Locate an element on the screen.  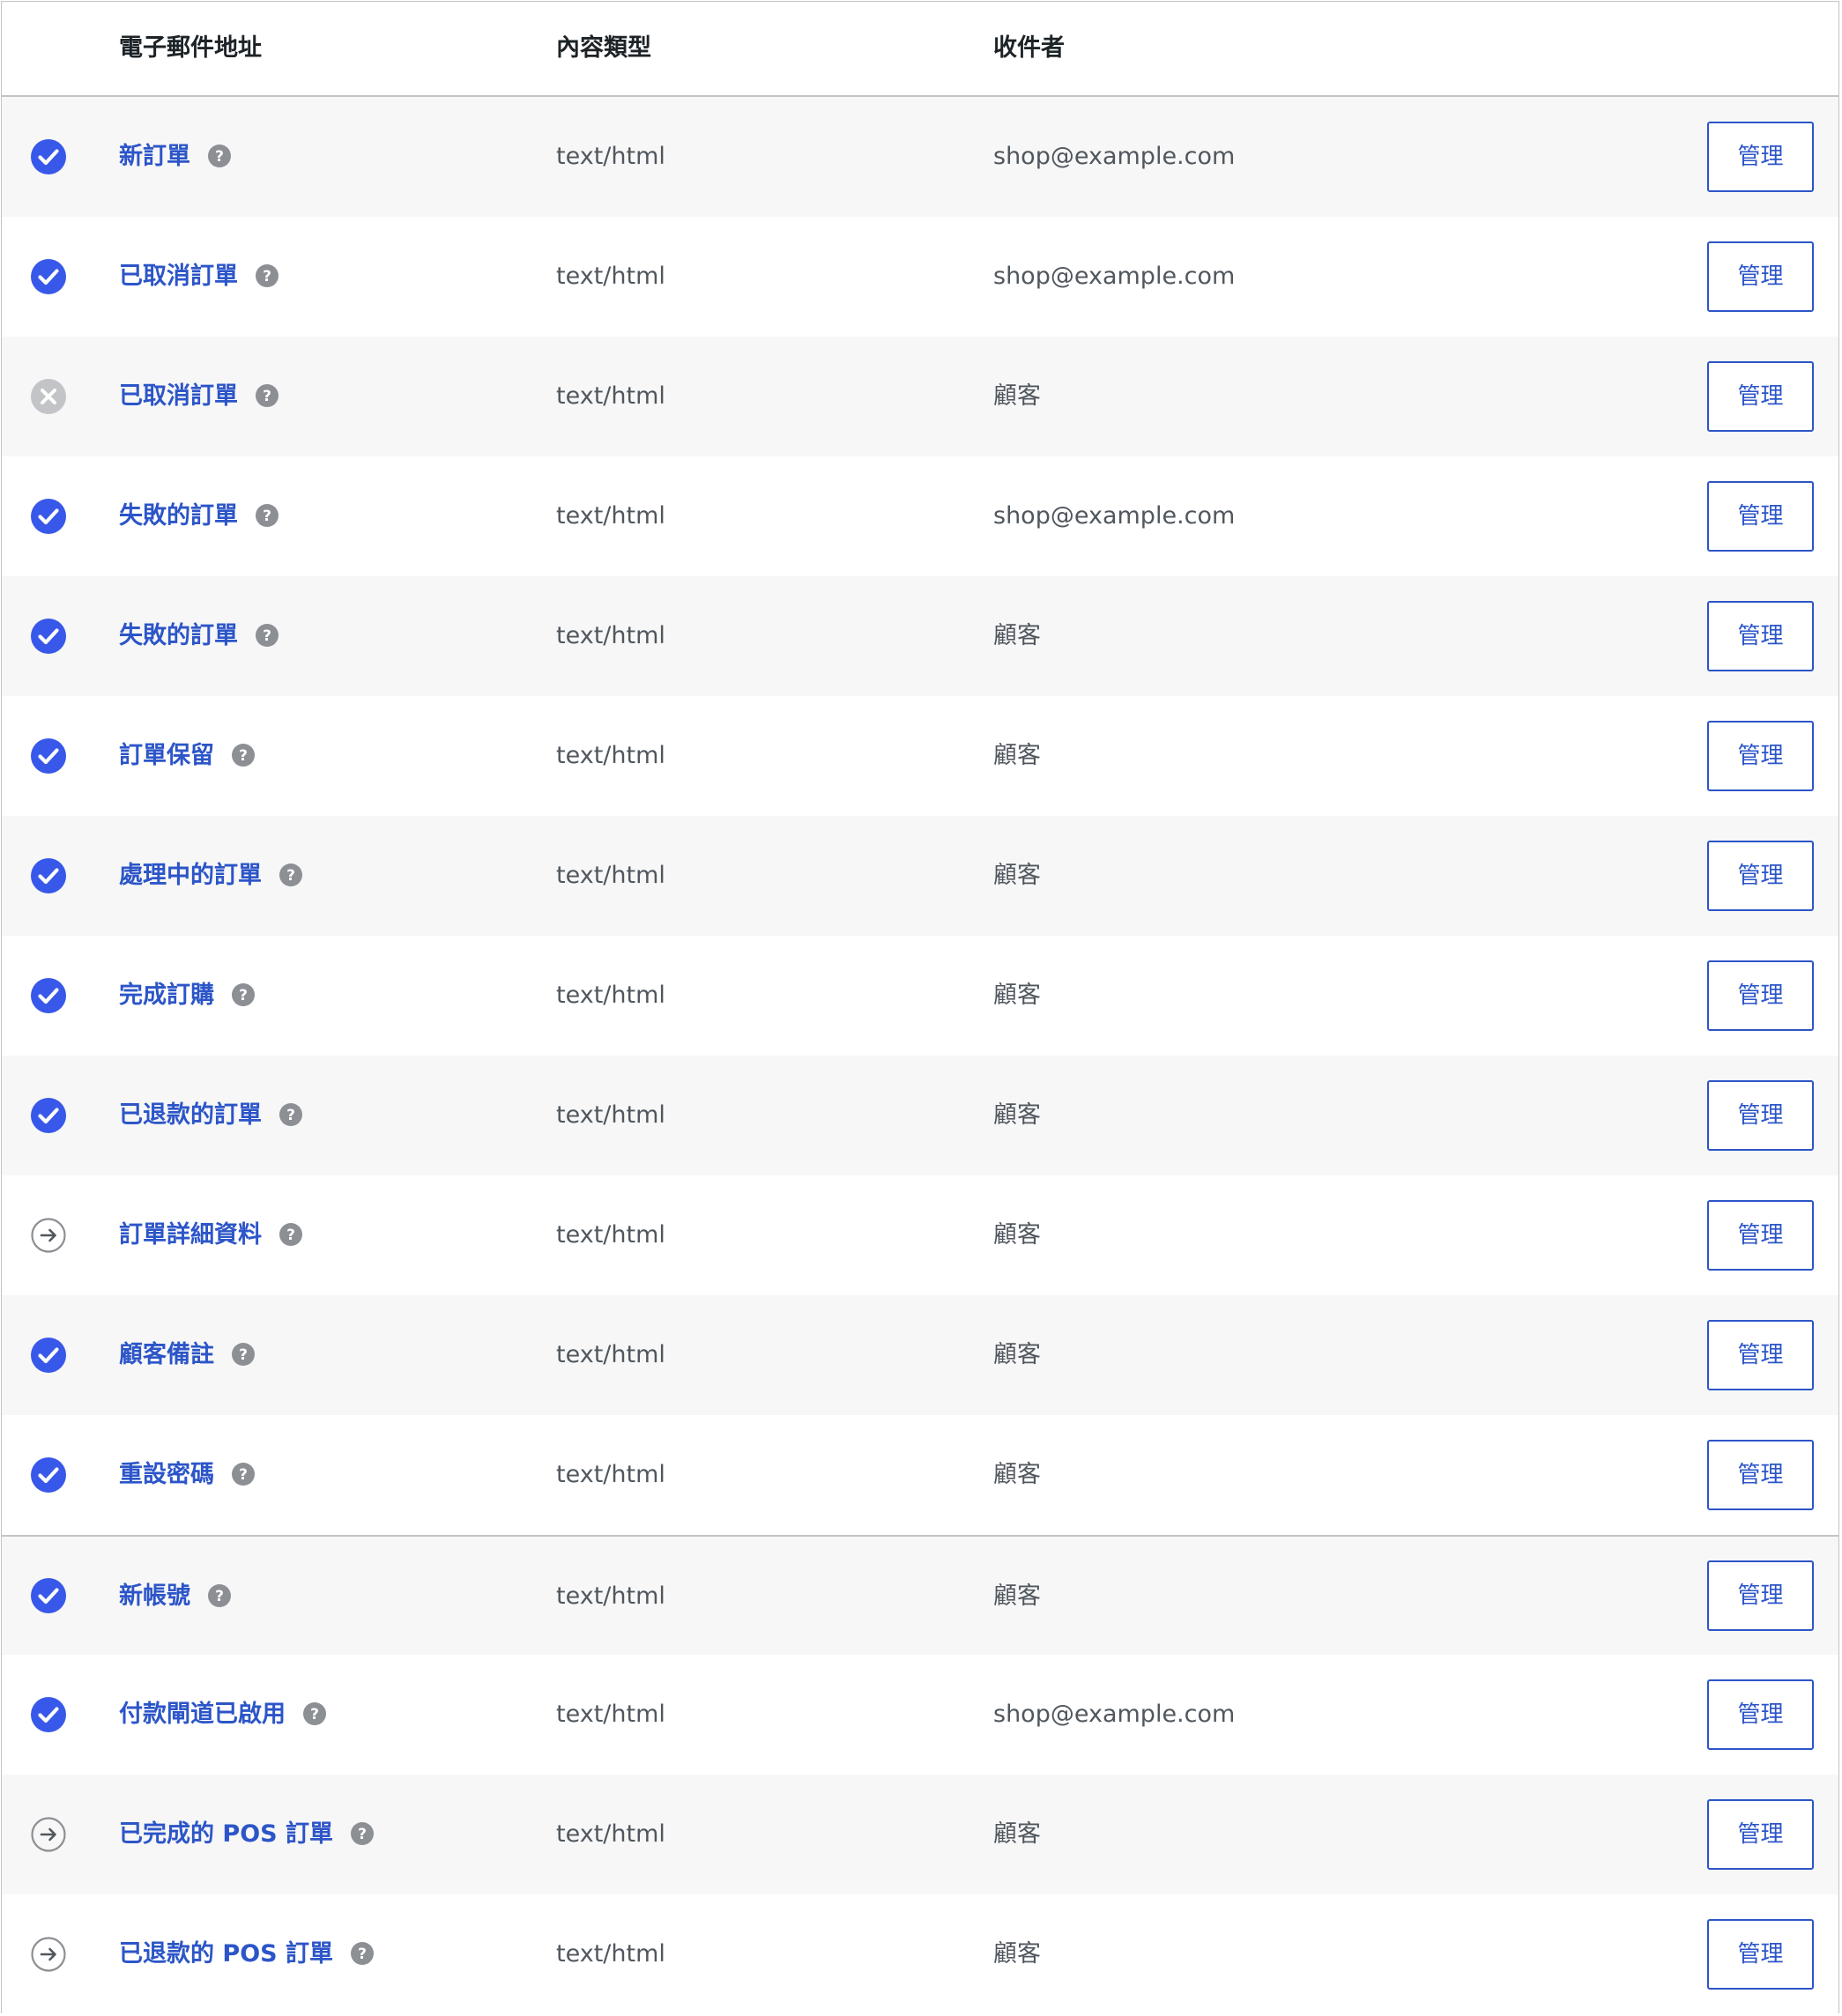
email-name-link: 訂單保留? is located at coordinates (187, 756).